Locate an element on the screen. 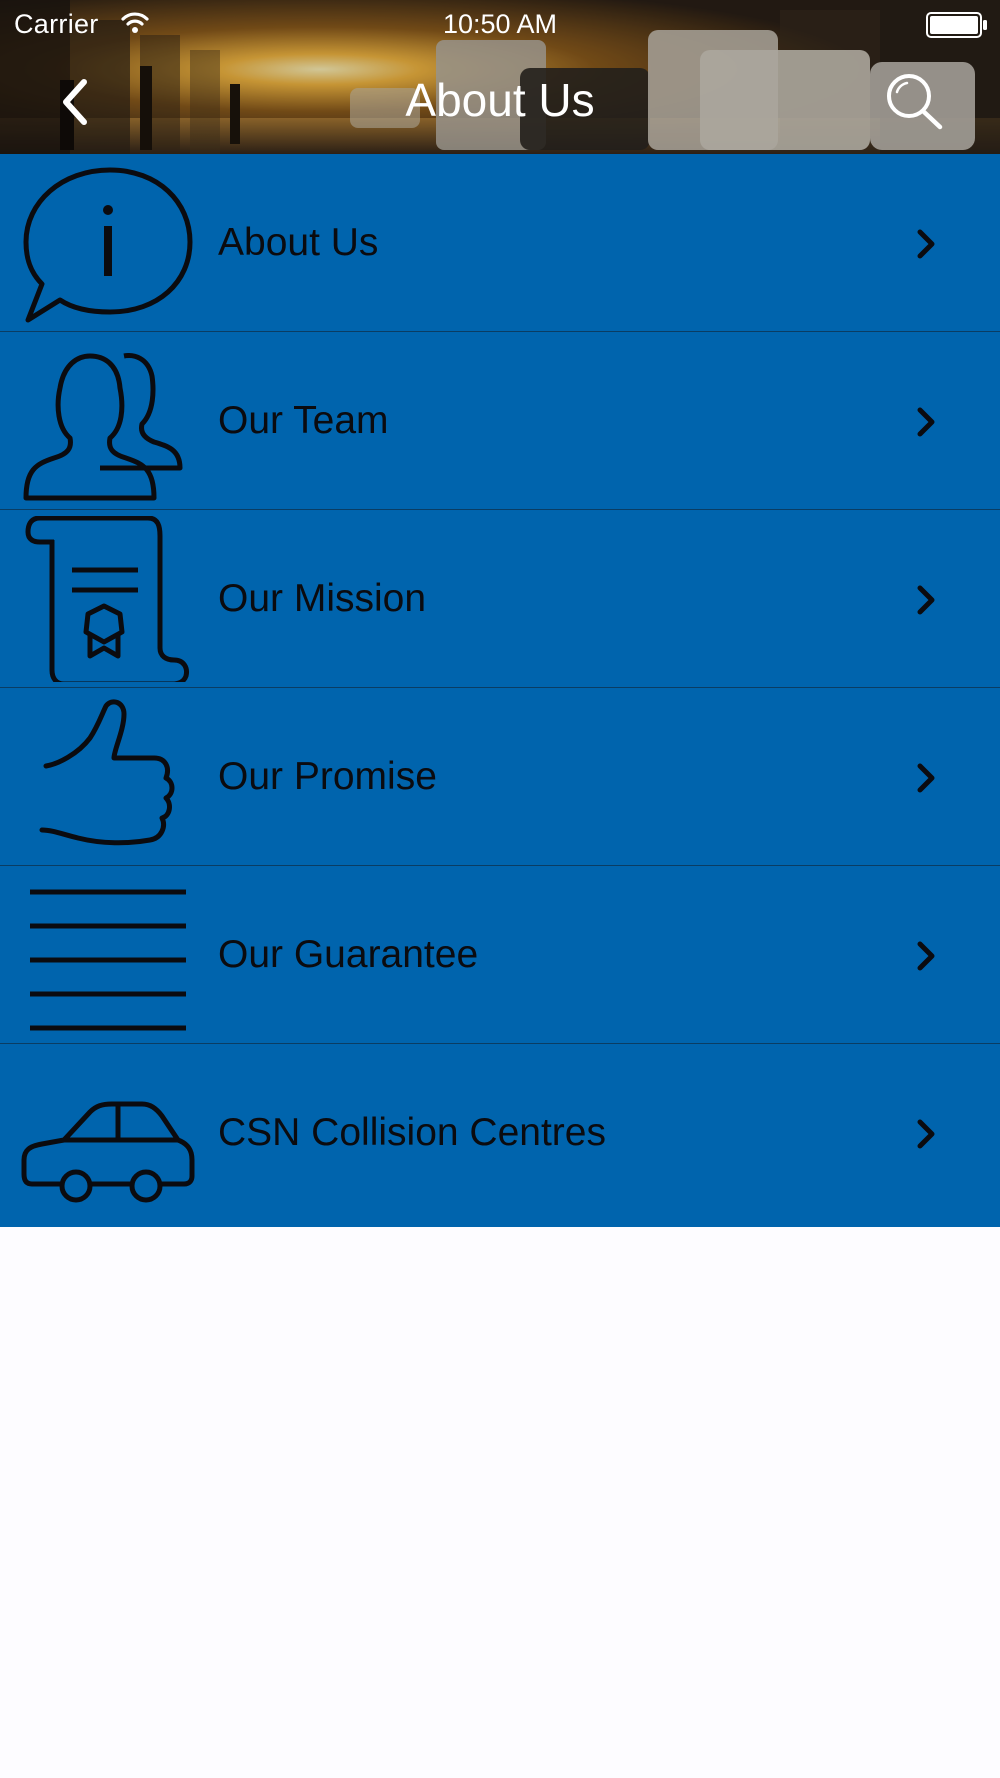 Image resolution: width=1000 pixels, height=1778 pixels. search-icon is located at coordinates (915, 101).